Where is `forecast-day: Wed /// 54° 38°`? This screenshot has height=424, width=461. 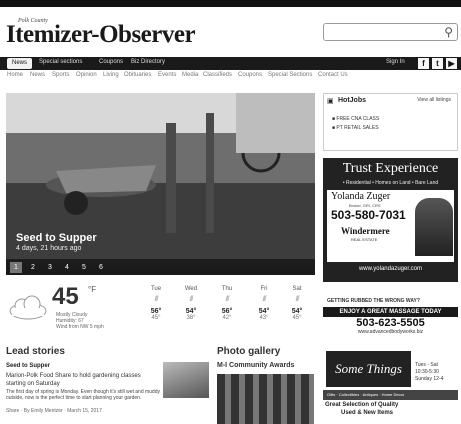 forecast-day: Wed /// 54° 38° is located at coordinates (191, 303).